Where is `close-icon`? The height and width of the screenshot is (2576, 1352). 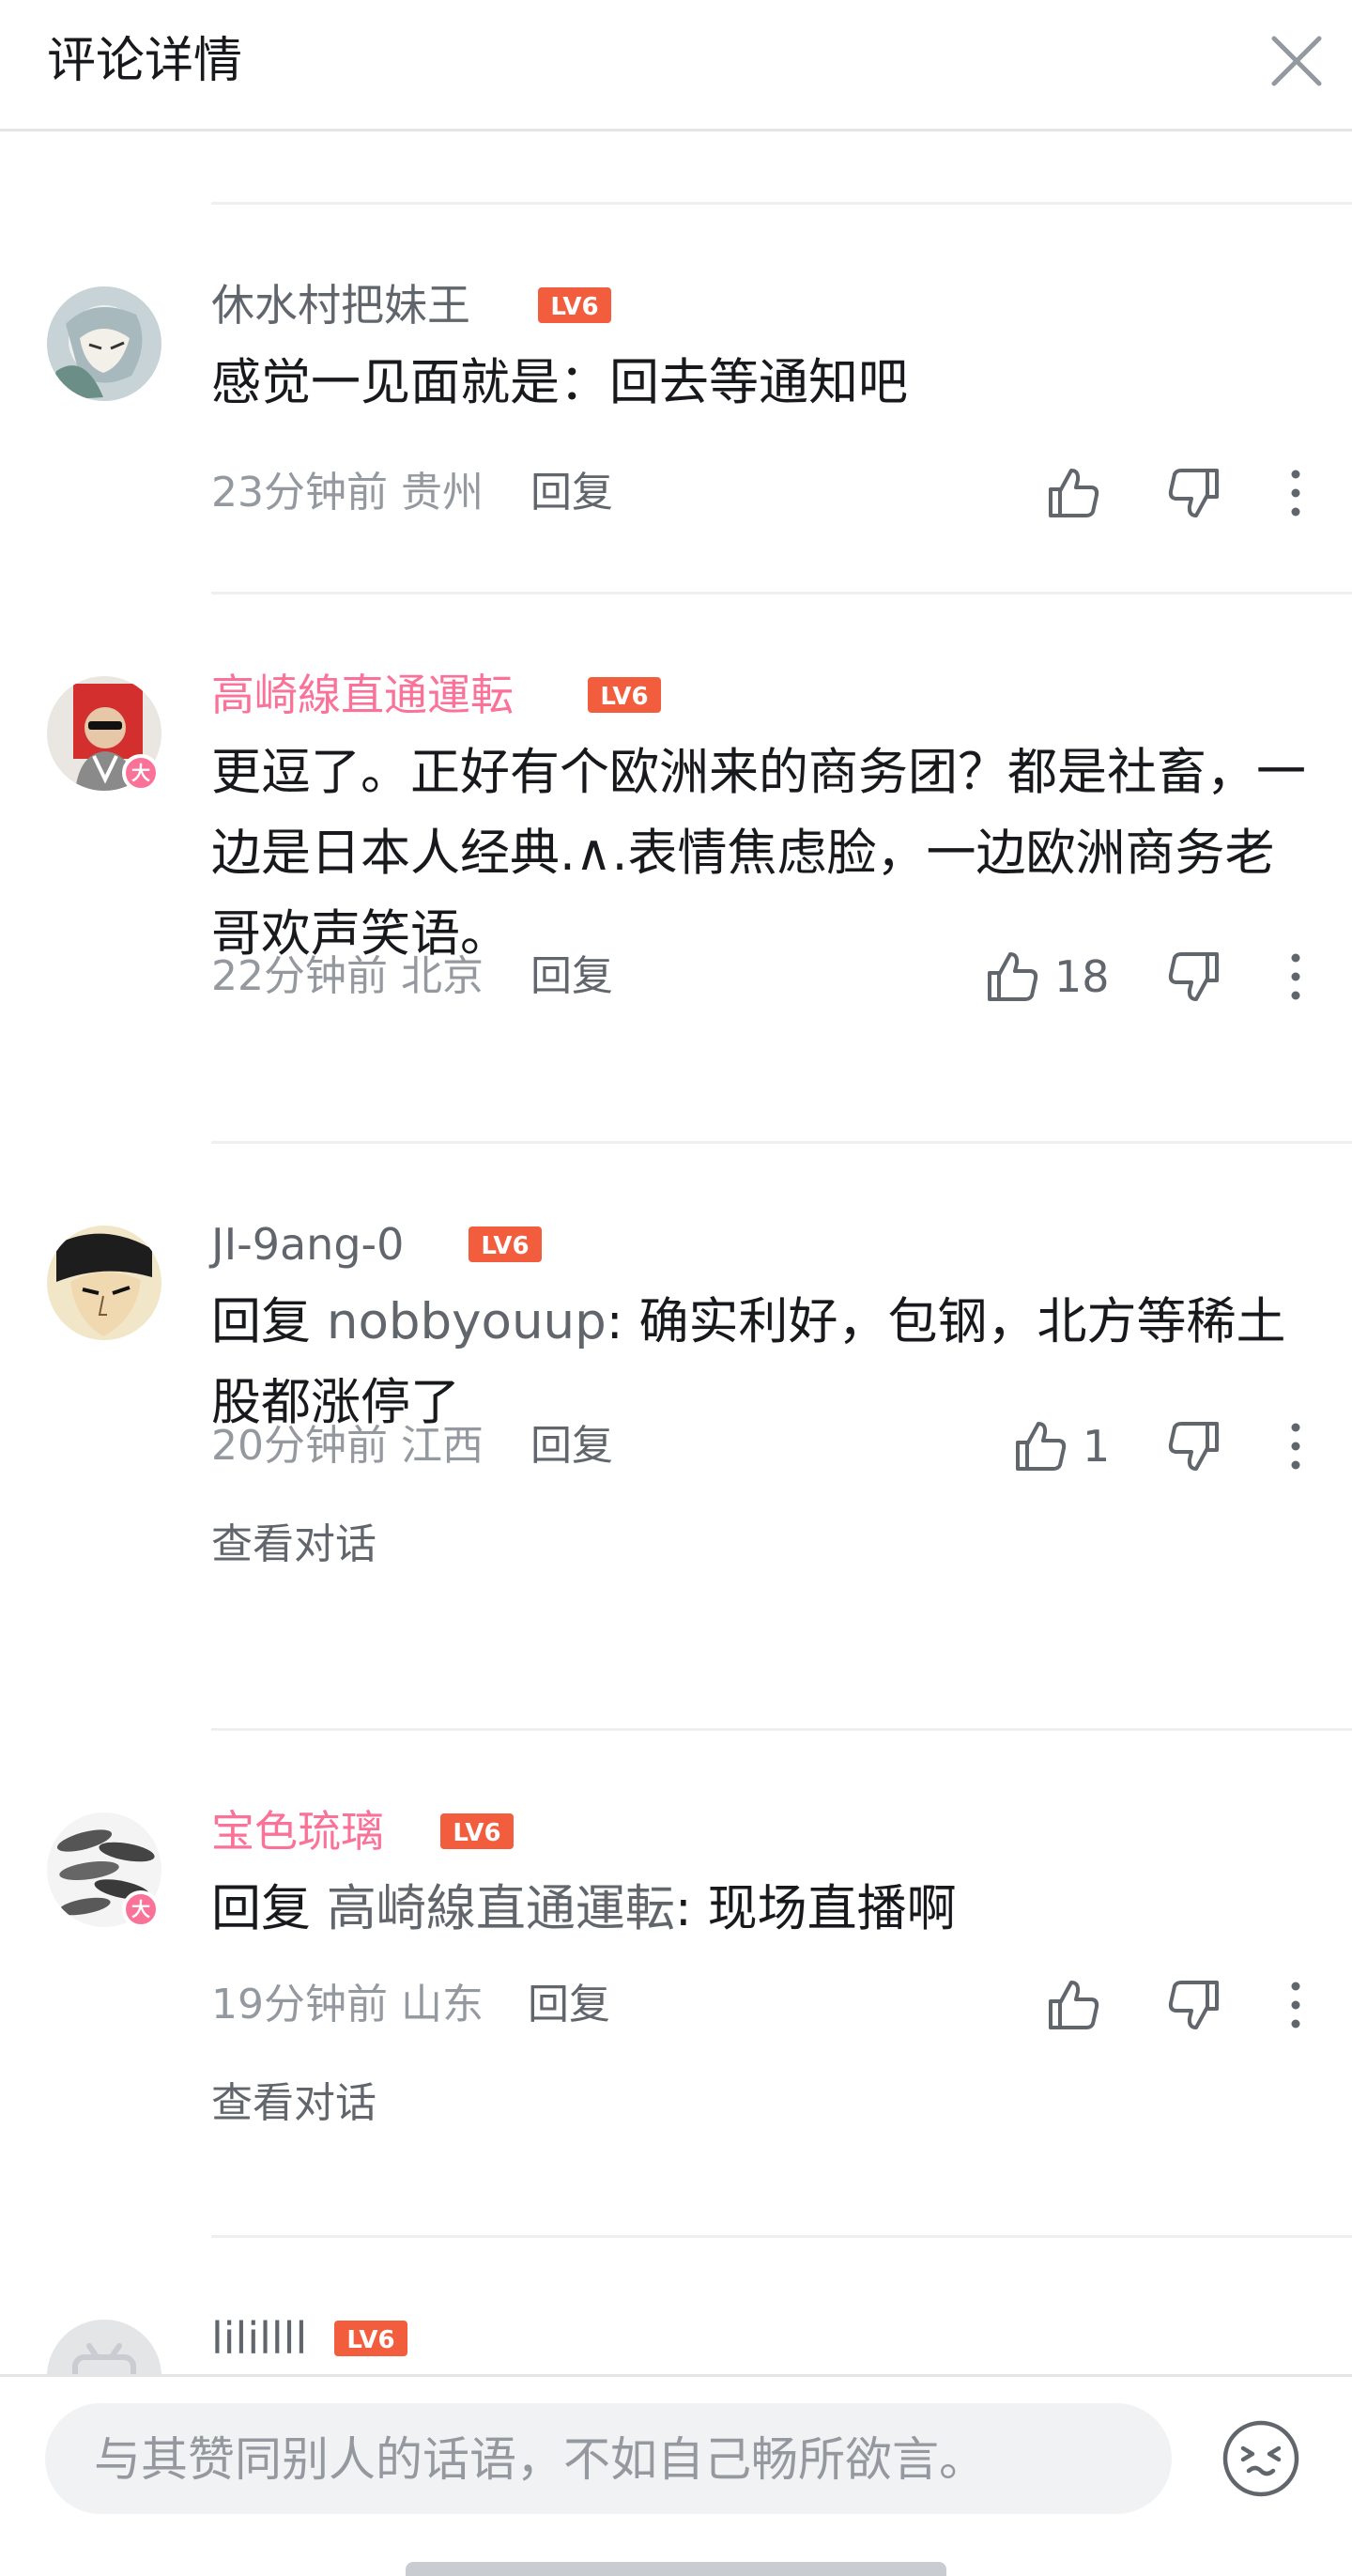
close-icon is located at coordinates (1297, 61).